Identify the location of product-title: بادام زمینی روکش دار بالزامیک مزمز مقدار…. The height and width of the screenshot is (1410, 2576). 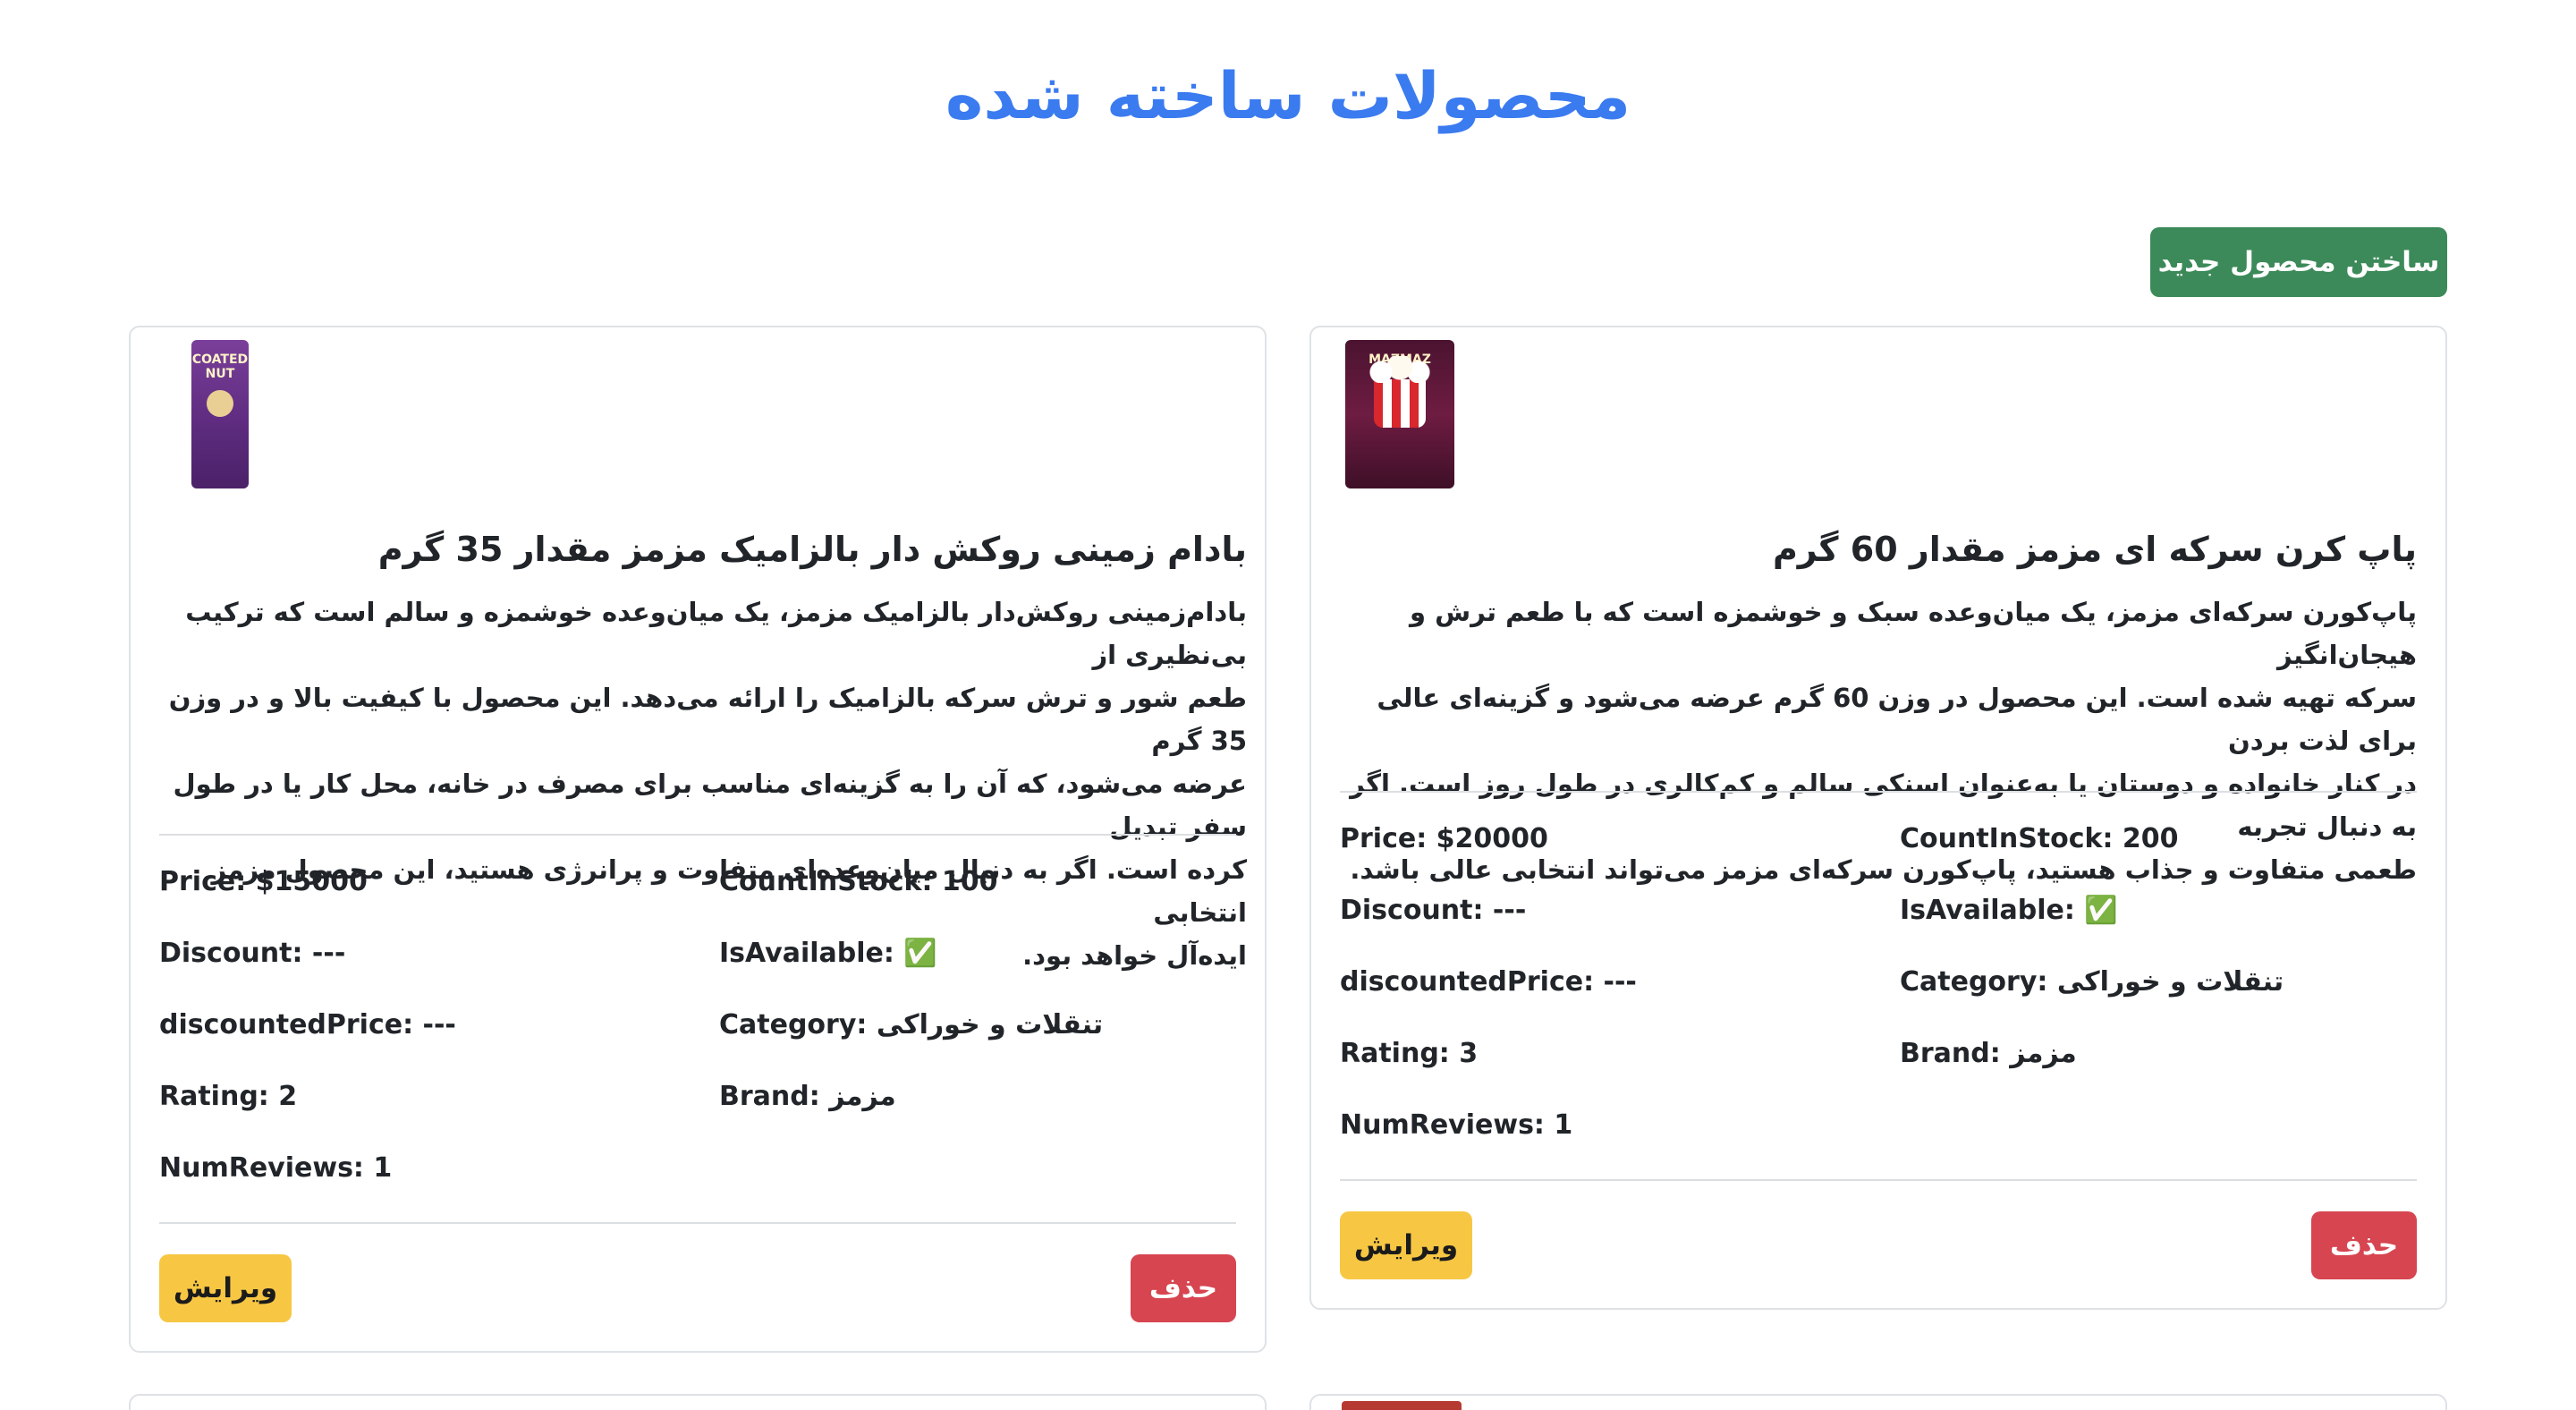
(812, 550).